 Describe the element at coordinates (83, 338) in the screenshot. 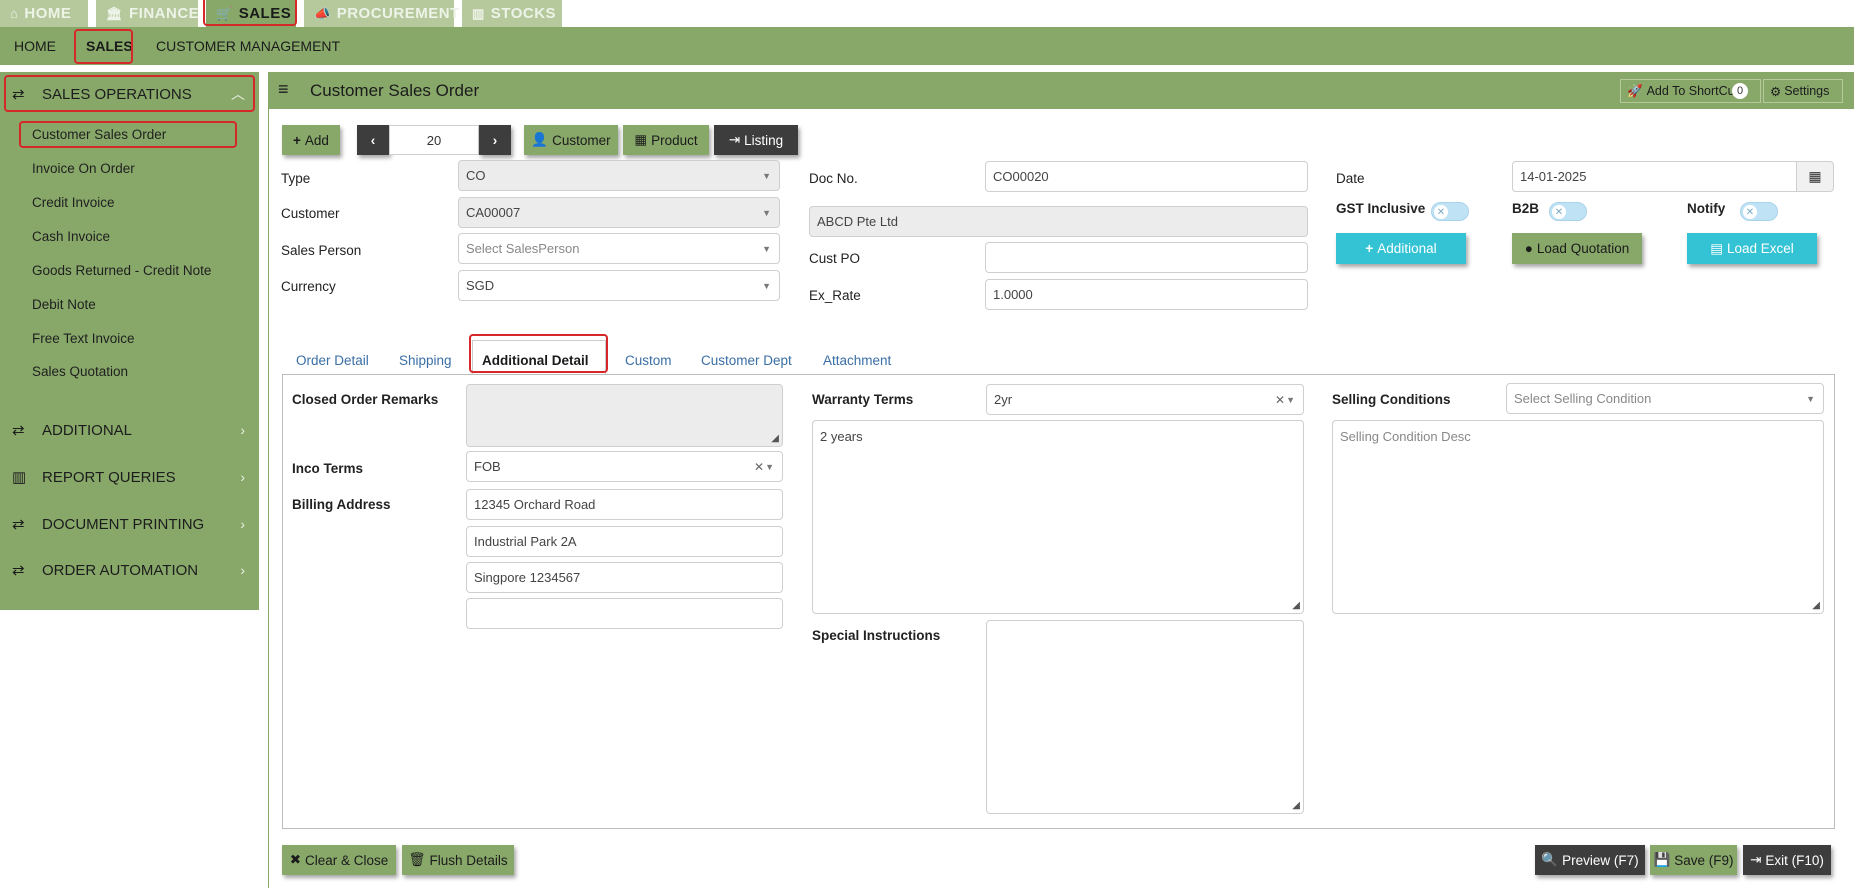

I see `sidebar-item-free-text-invoice: Free Text Invoice` at that location.